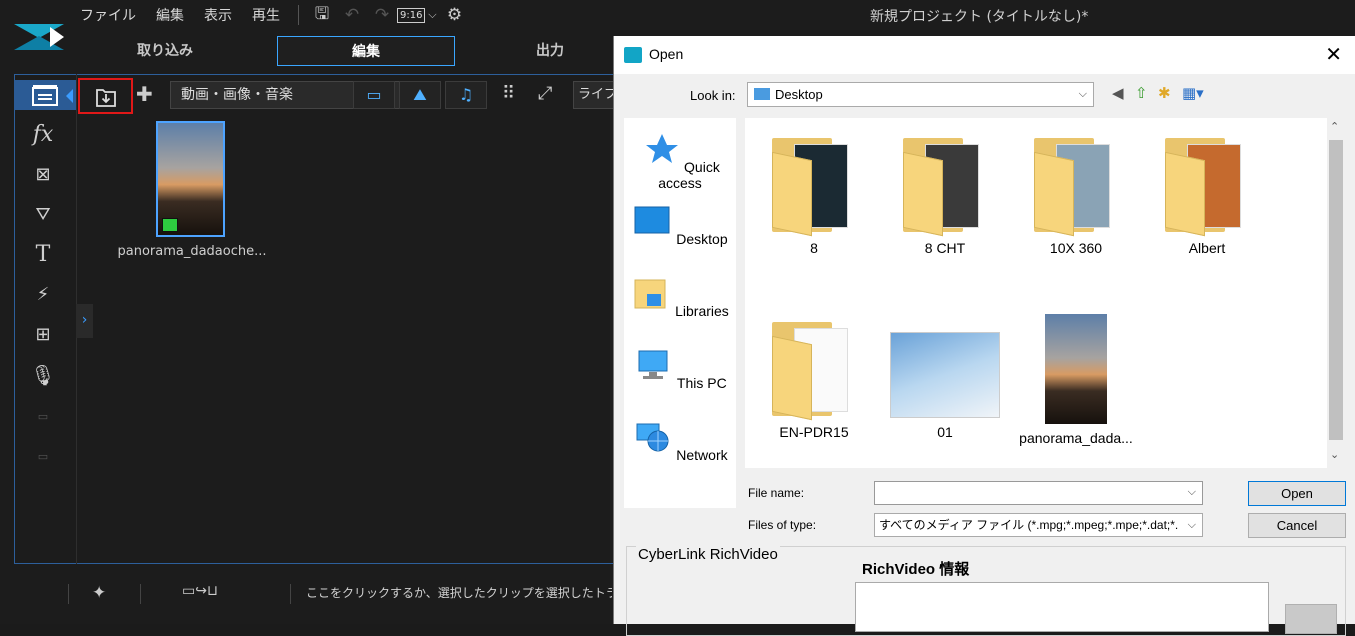 This screenshot has height=636, width=1355. Describe the element at coordinates (945, 248) in the screenshot. I see `file-label: 8 CHT` at that location.